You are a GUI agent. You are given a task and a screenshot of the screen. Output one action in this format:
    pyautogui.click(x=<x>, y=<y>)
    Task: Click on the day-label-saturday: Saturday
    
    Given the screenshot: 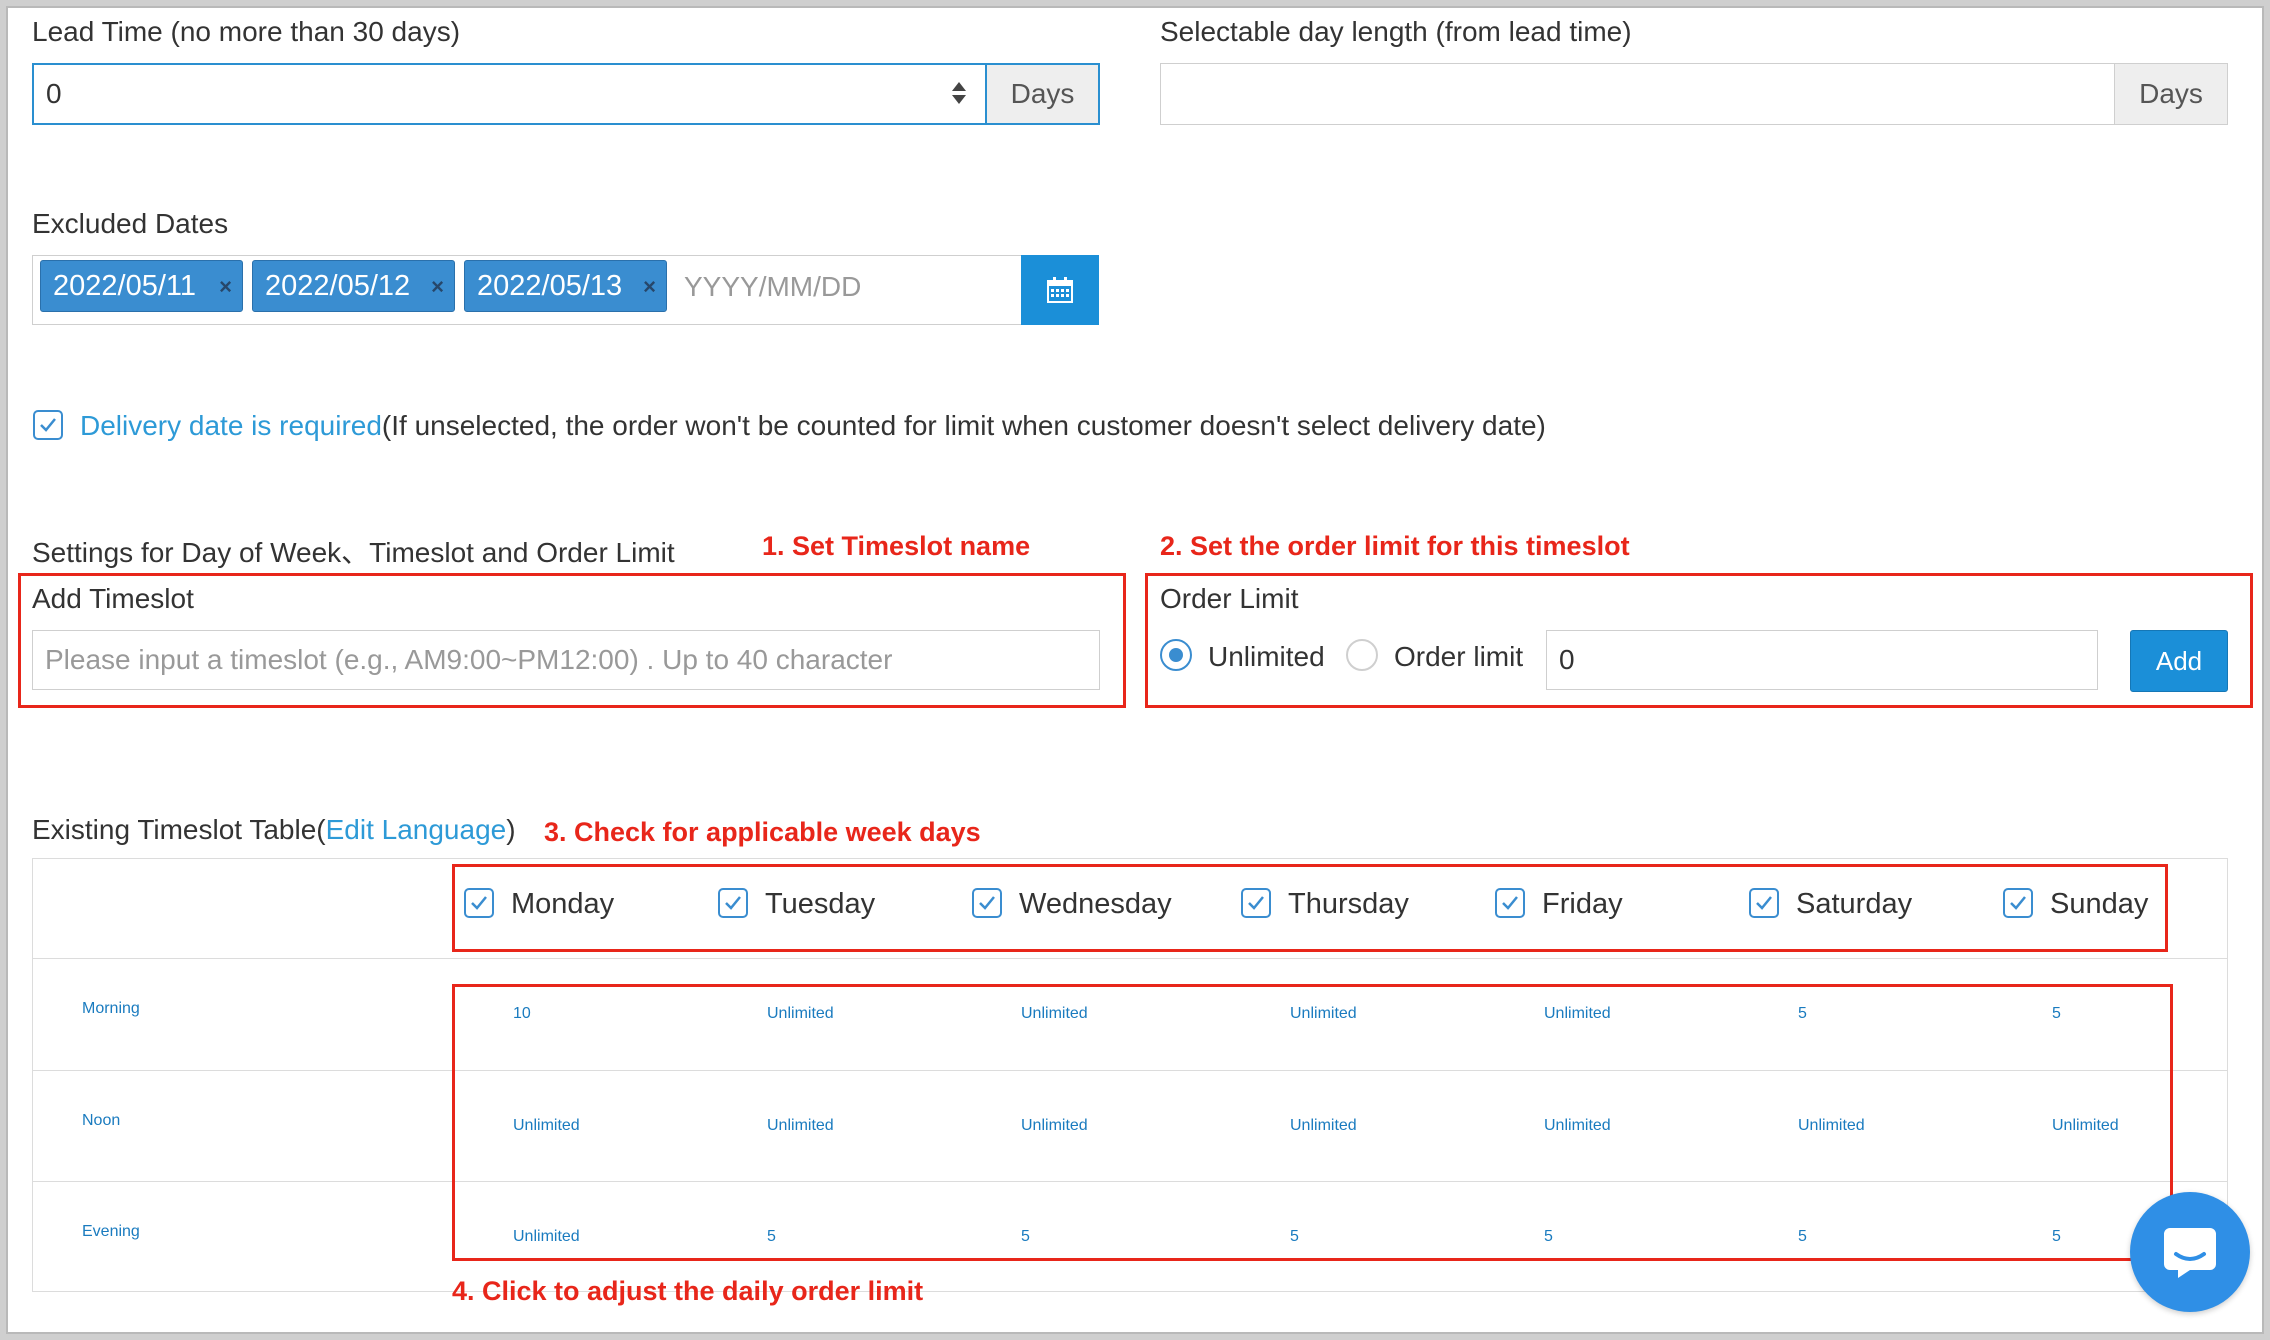 What is the action you would take?
    pyautogui.click(x=1854, y=904)
    